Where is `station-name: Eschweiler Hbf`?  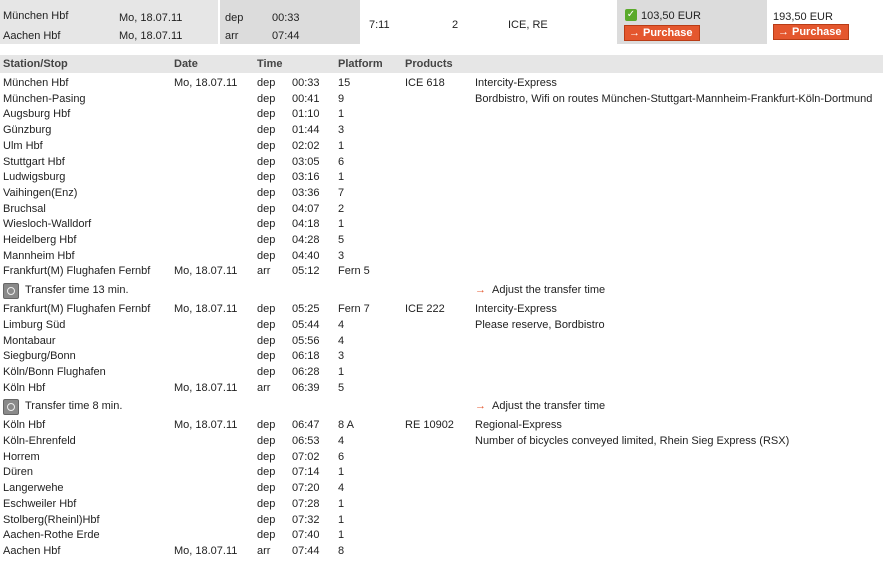
station-name: Eschweiler Hbf is located at coordinates (40, 503).